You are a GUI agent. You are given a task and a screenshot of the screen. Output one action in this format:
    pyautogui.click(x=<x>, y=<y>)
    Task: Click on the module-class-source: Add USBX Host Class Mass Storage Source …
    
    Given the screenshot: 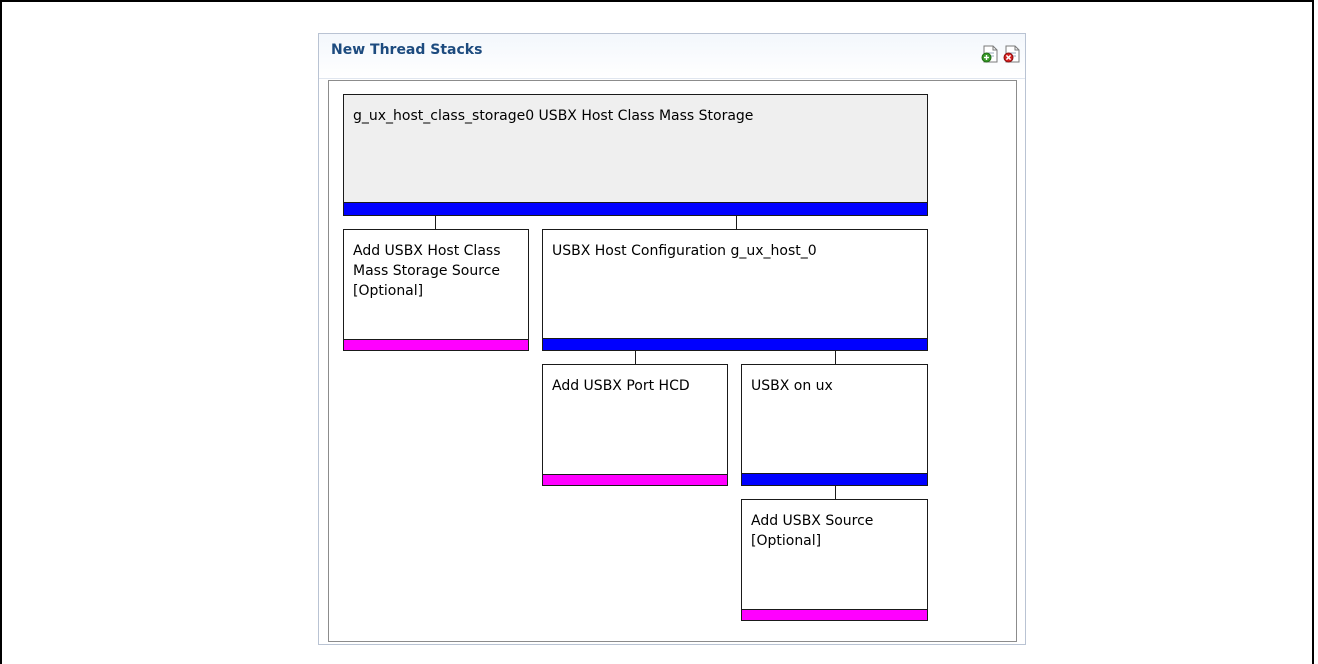 What is the action you would take?
    pyautogui.click(x=436, y=290)
    